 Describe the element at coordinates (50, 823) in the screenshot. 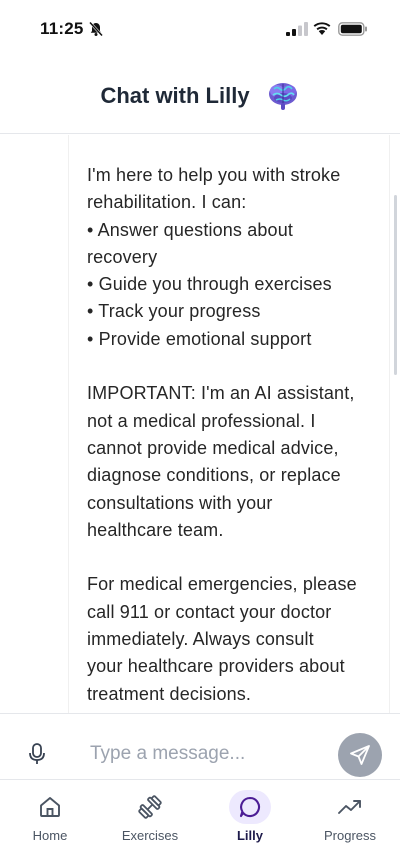

I see `nav-item-home: Home` at that location.